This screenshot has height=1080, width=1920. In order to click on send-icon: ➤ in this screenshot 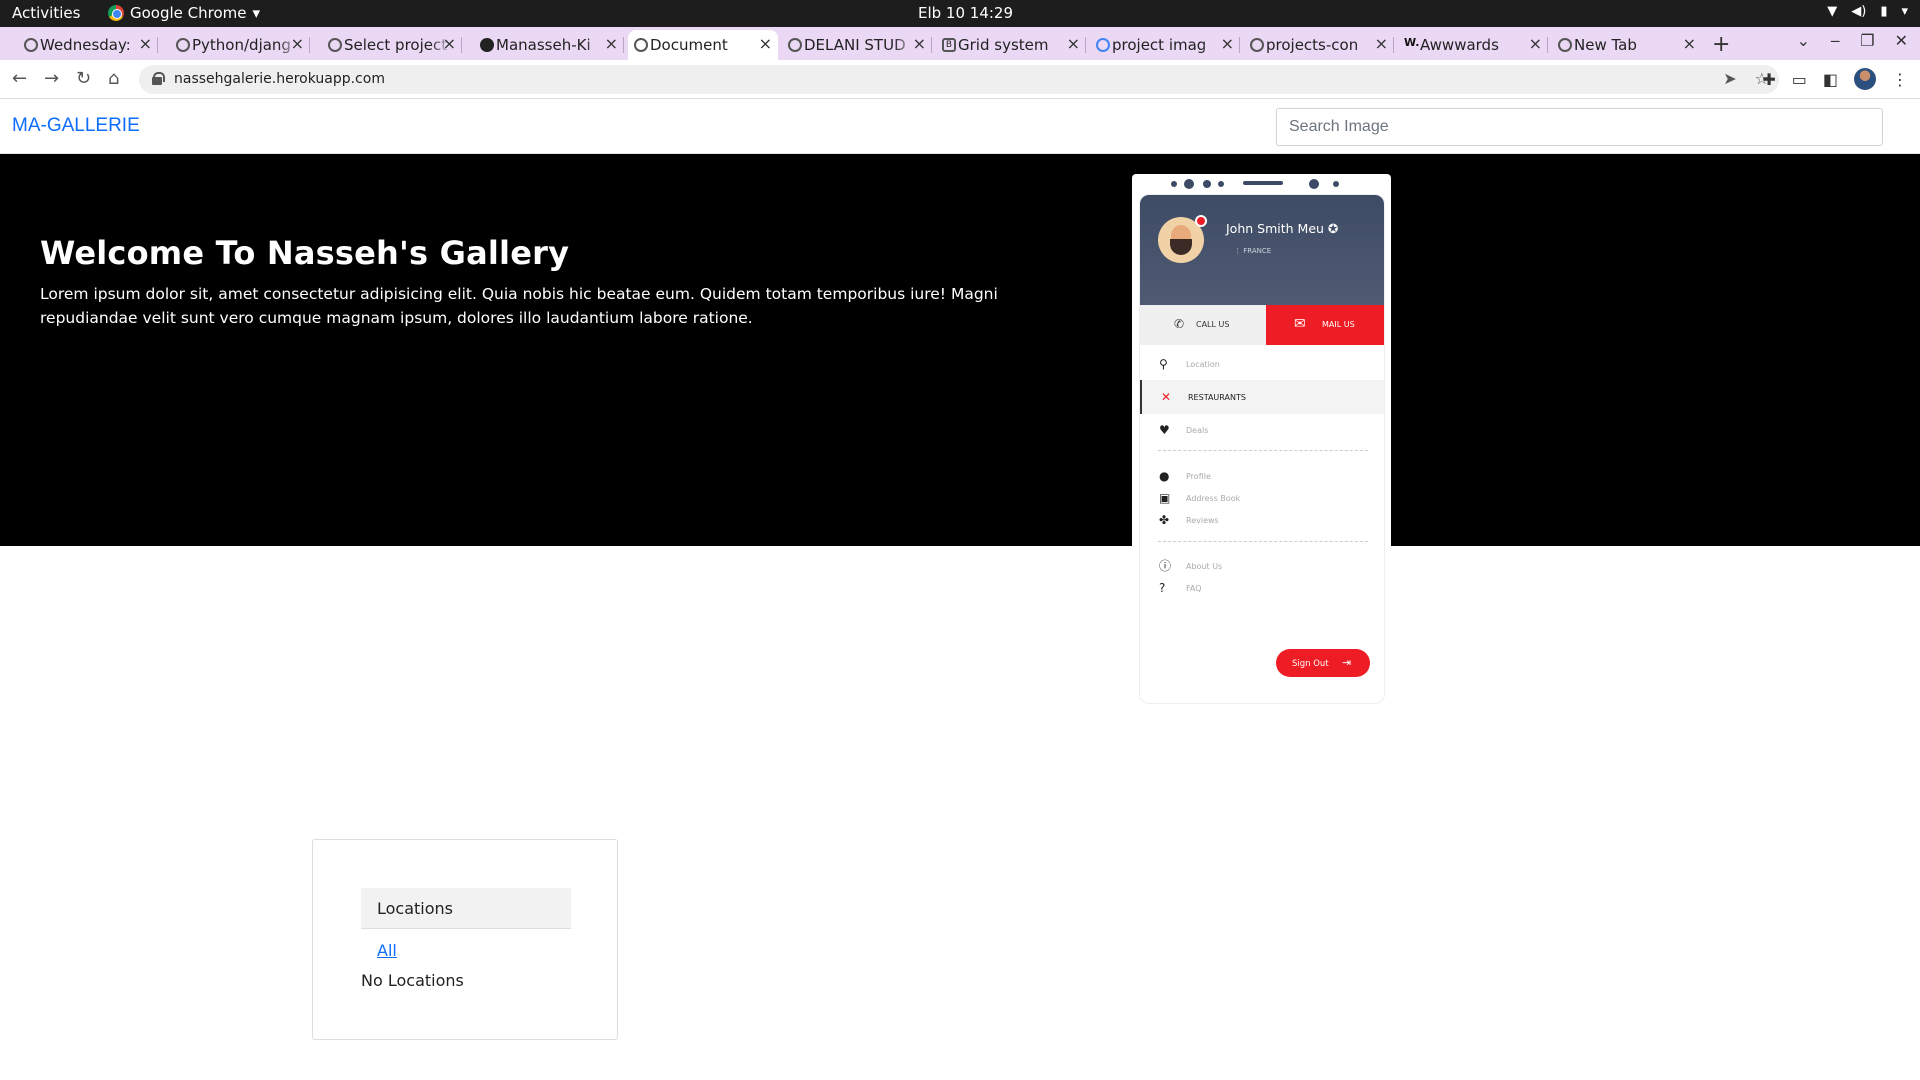, I will do `click(1729, 78)`.